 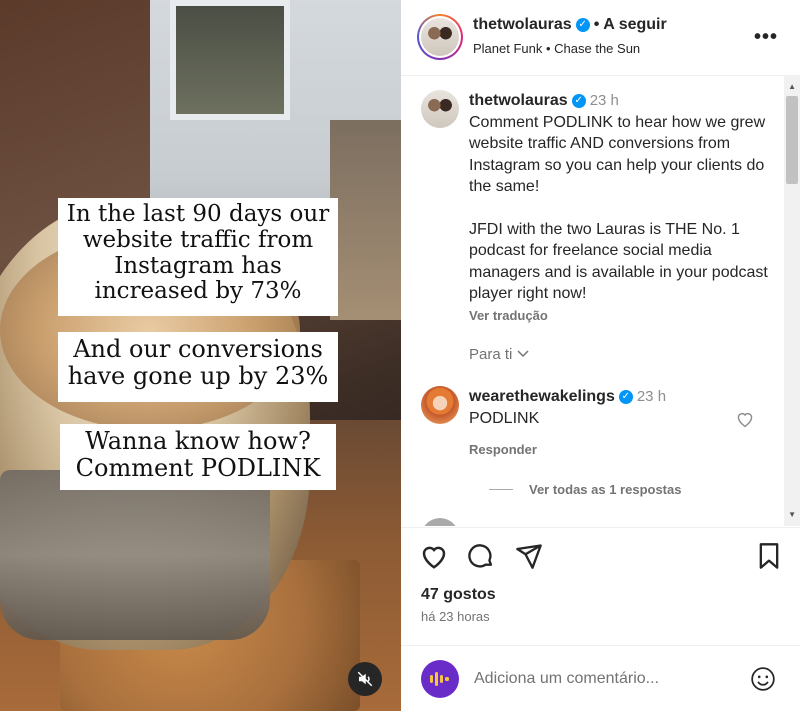 I want to click on more-options-icon: •••, so click(x=766, y=37).